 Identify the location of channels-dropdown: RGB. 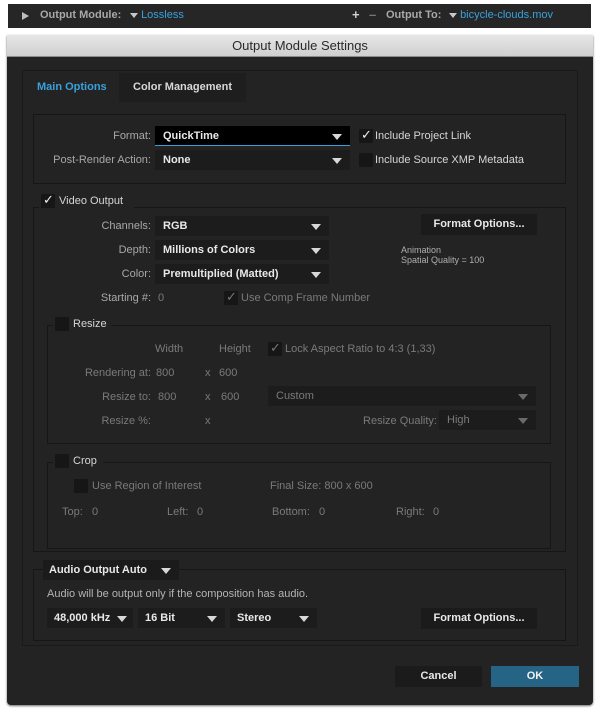
(242, 226).